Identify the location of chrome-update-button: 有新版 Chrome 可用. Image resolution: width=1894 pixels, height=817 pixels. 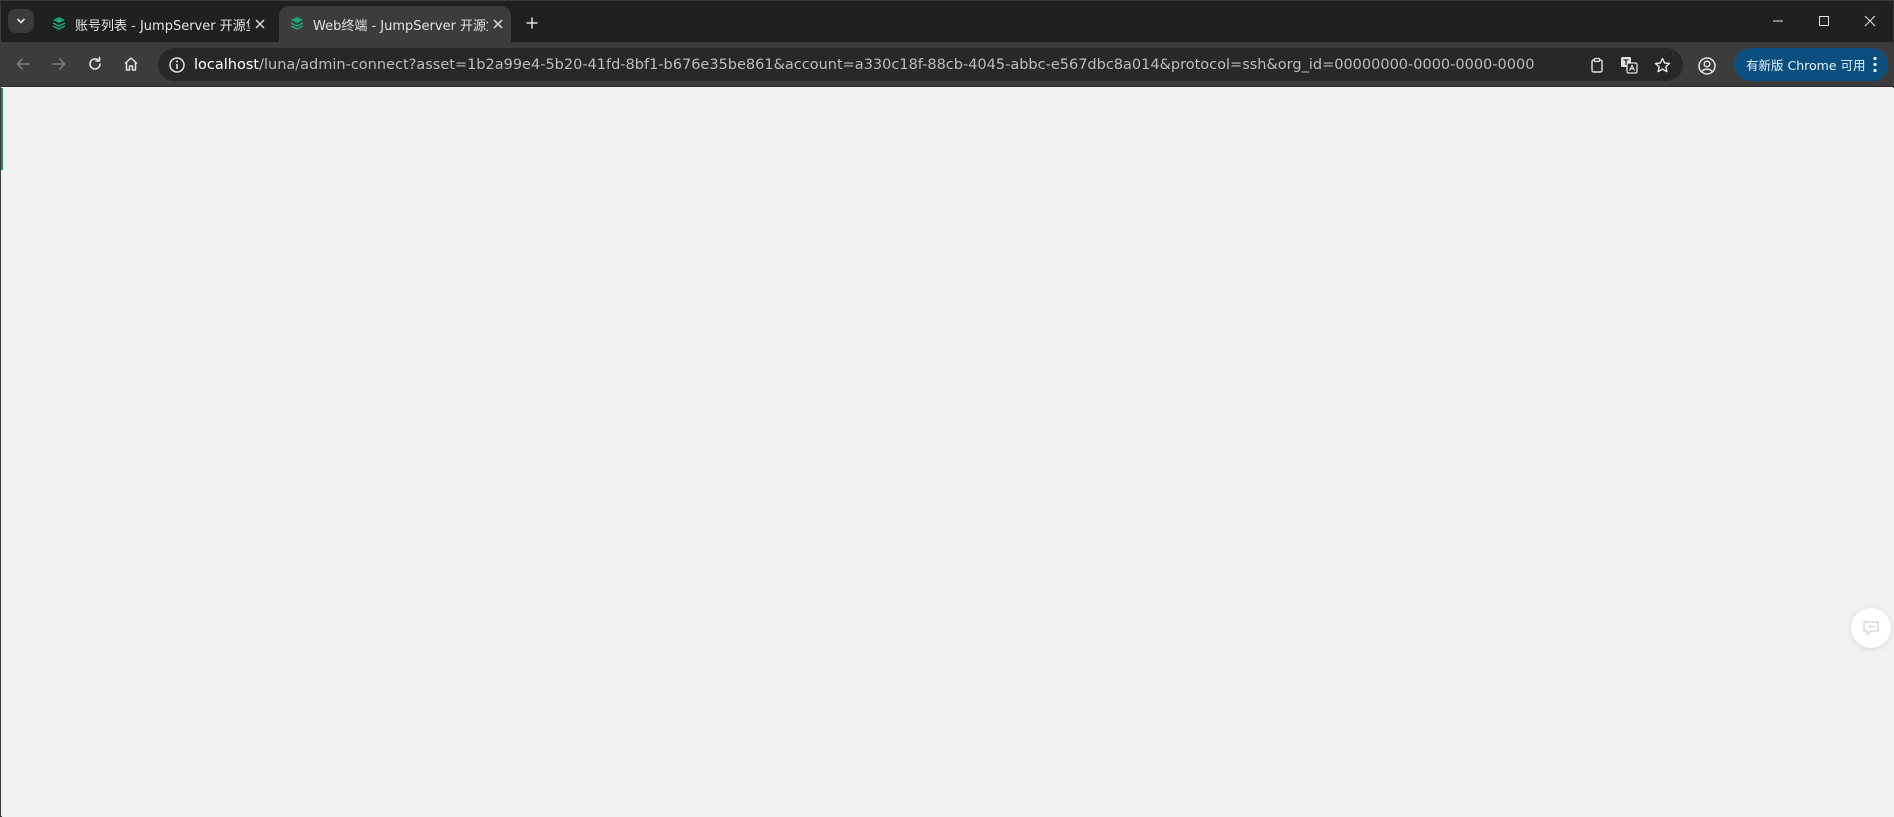
(1811, 64).